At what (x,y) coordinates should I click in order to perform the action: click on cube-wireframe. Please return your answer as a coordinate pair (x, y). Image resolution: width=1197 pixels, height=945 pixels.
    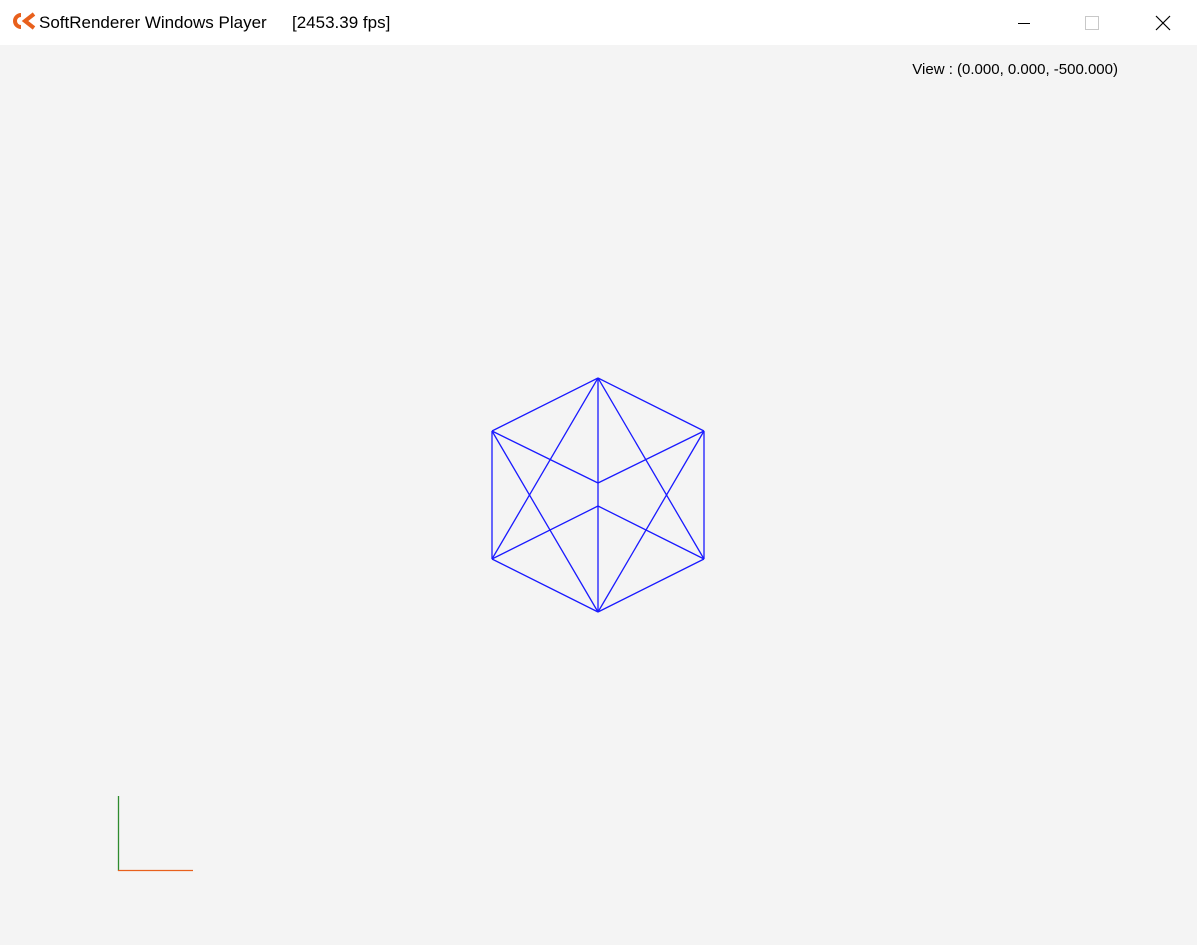
    Looking at the image, I should click on (598, 495).